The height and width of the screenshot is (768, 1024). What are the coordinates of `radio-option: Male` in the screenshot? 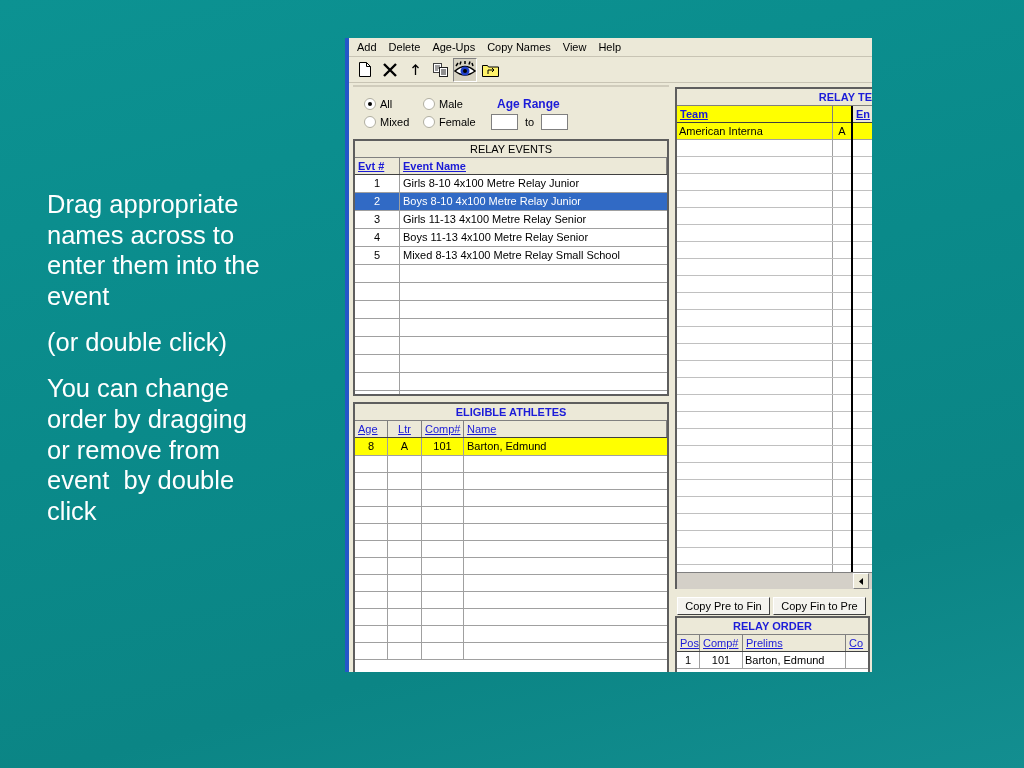 It's located at (457, 104).